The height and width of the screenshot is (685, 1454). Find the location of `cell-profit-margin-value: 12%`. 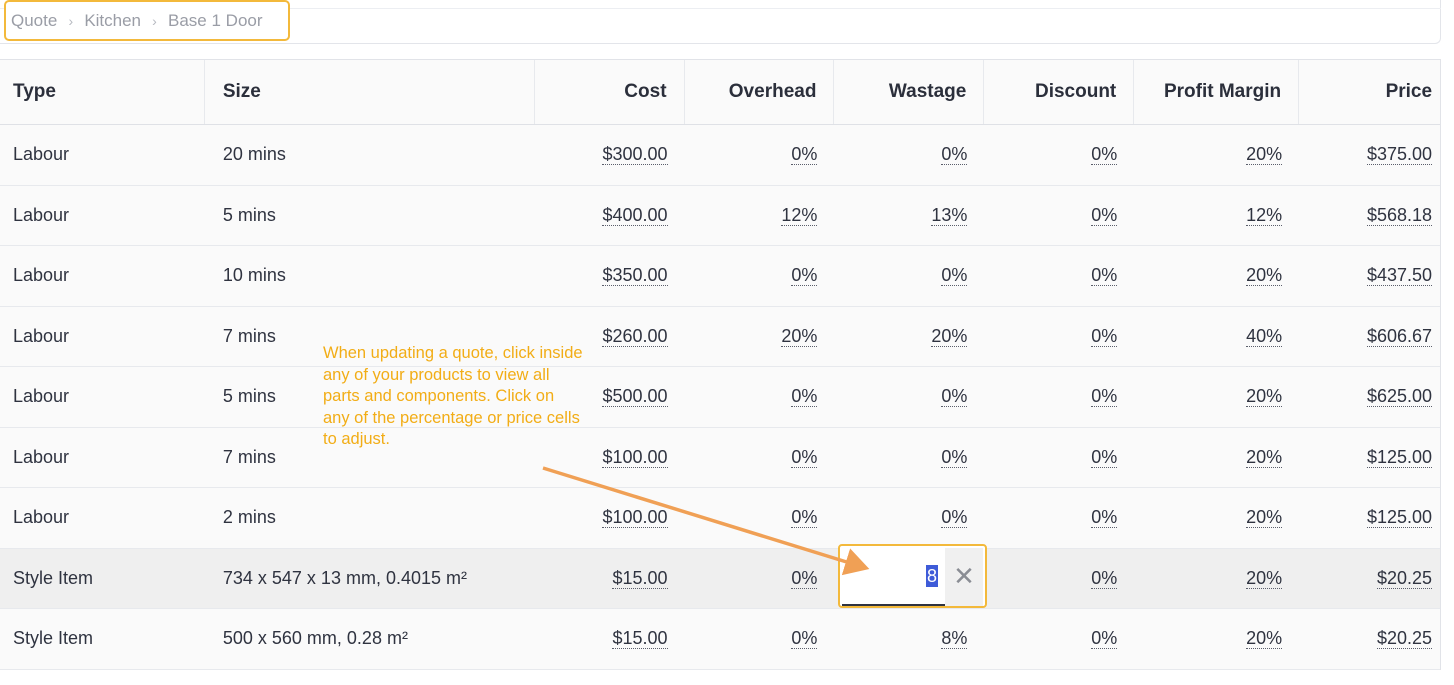

cell-profit-margin-value: 12% is located at coordinates (1264, 215).